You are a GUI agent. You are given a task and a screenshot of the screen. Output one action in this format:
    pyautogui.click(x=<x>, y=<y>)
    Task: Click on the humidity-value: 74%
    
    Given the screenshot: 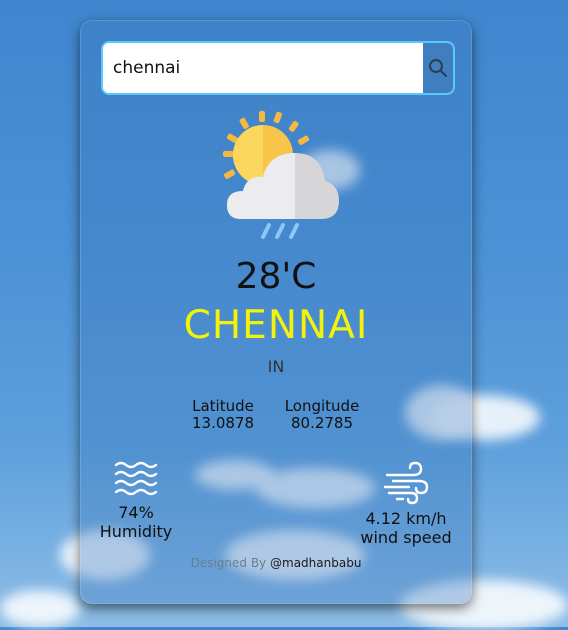 What is the action you would take?
    pyautogui.click(x=136, y=512)
    